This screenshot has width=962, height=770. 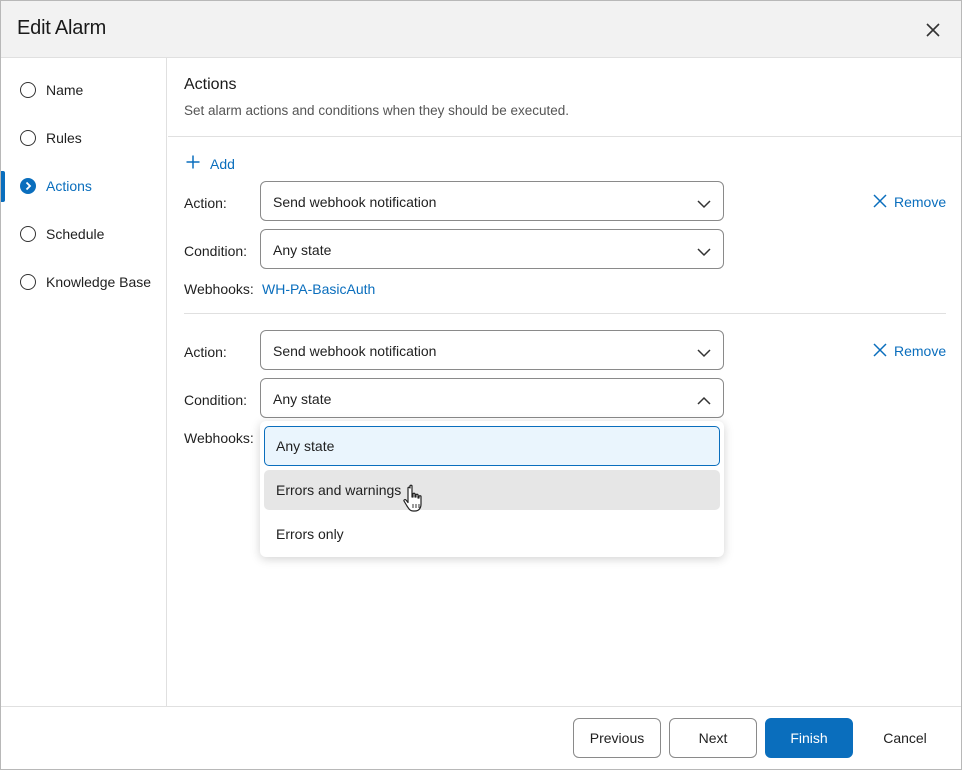 What do you see at coordinates (65, 90) in the screenshot?
I see `step-label: Name` at bounding box center [65, 90].